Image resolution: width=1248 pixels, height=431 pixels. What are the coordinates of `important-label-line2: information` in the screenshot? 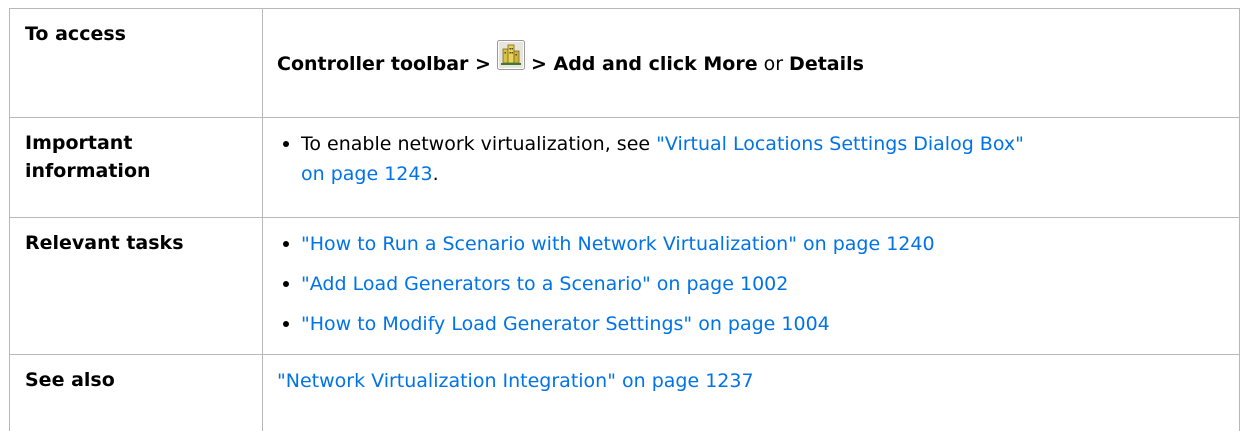 It's located at (88, 171).